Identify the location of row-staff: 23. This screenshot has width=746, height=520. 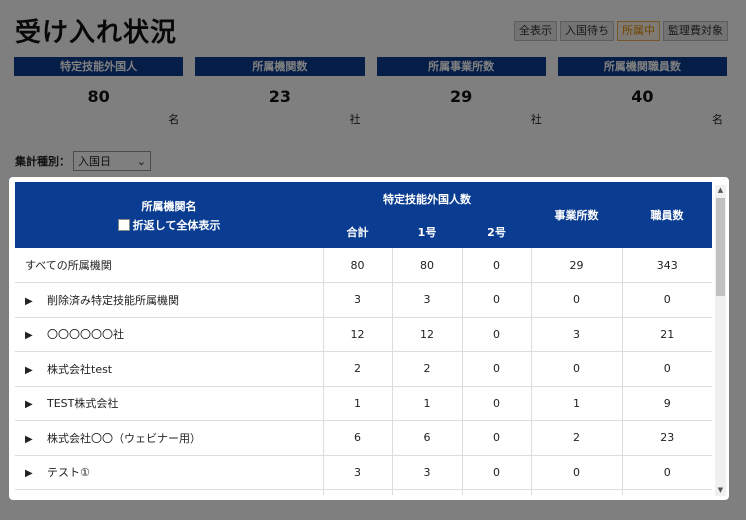
(666, 438).